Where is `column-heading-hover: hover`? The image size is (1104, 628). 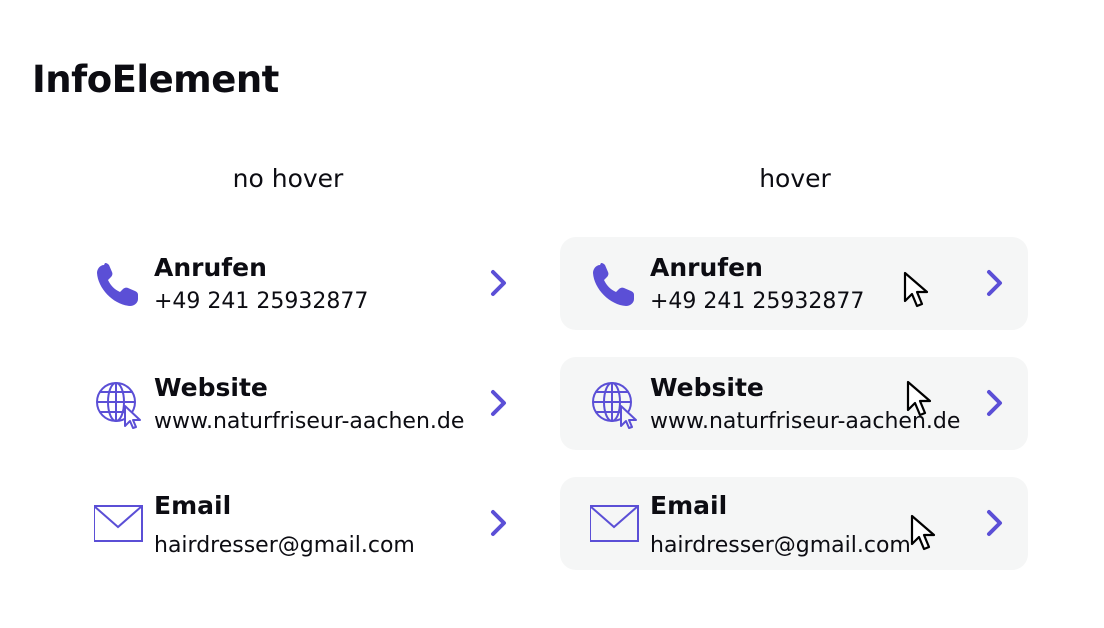 column-heading-hover: hover is located at coordinates (795, 178).